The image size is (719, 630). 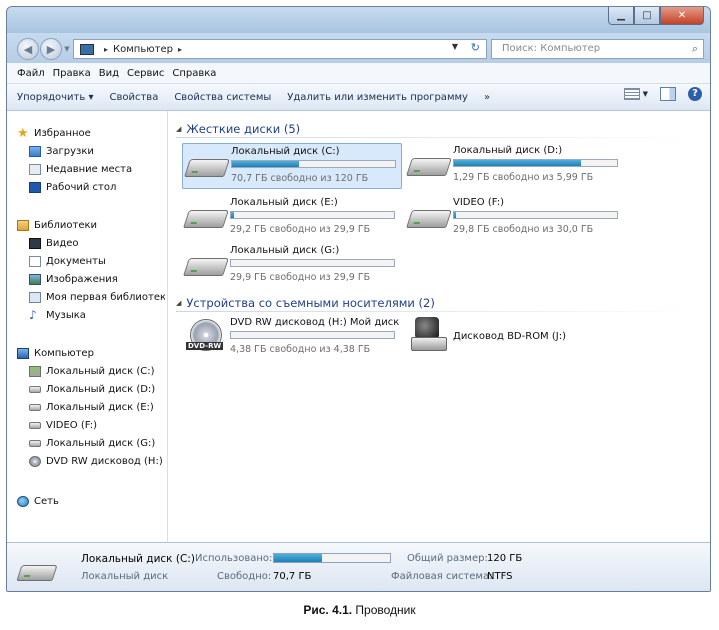 I want to click on details-total-label: Общий размер:, so click(x=447, y=558).